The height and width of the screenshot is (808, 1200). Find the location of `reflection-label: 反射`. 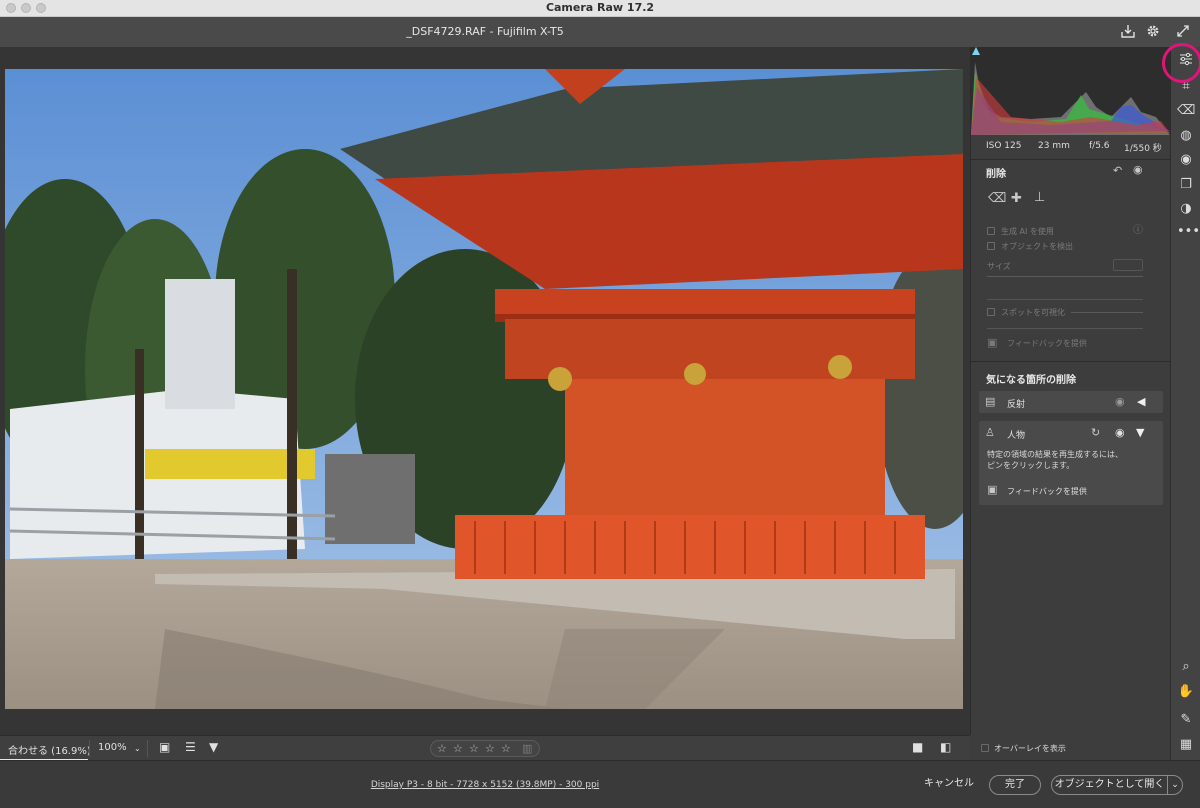

reflection-label: 反射 is located at coordinates (1016, 405).